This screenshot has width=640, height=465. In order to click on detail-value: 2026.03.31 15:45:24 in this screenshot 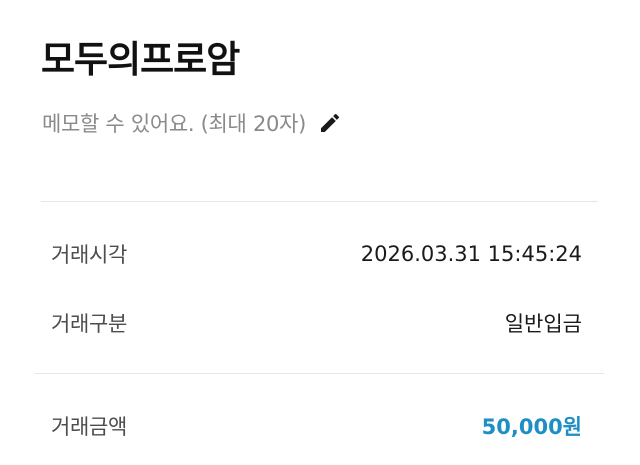, I will do `click(471, 254)`.